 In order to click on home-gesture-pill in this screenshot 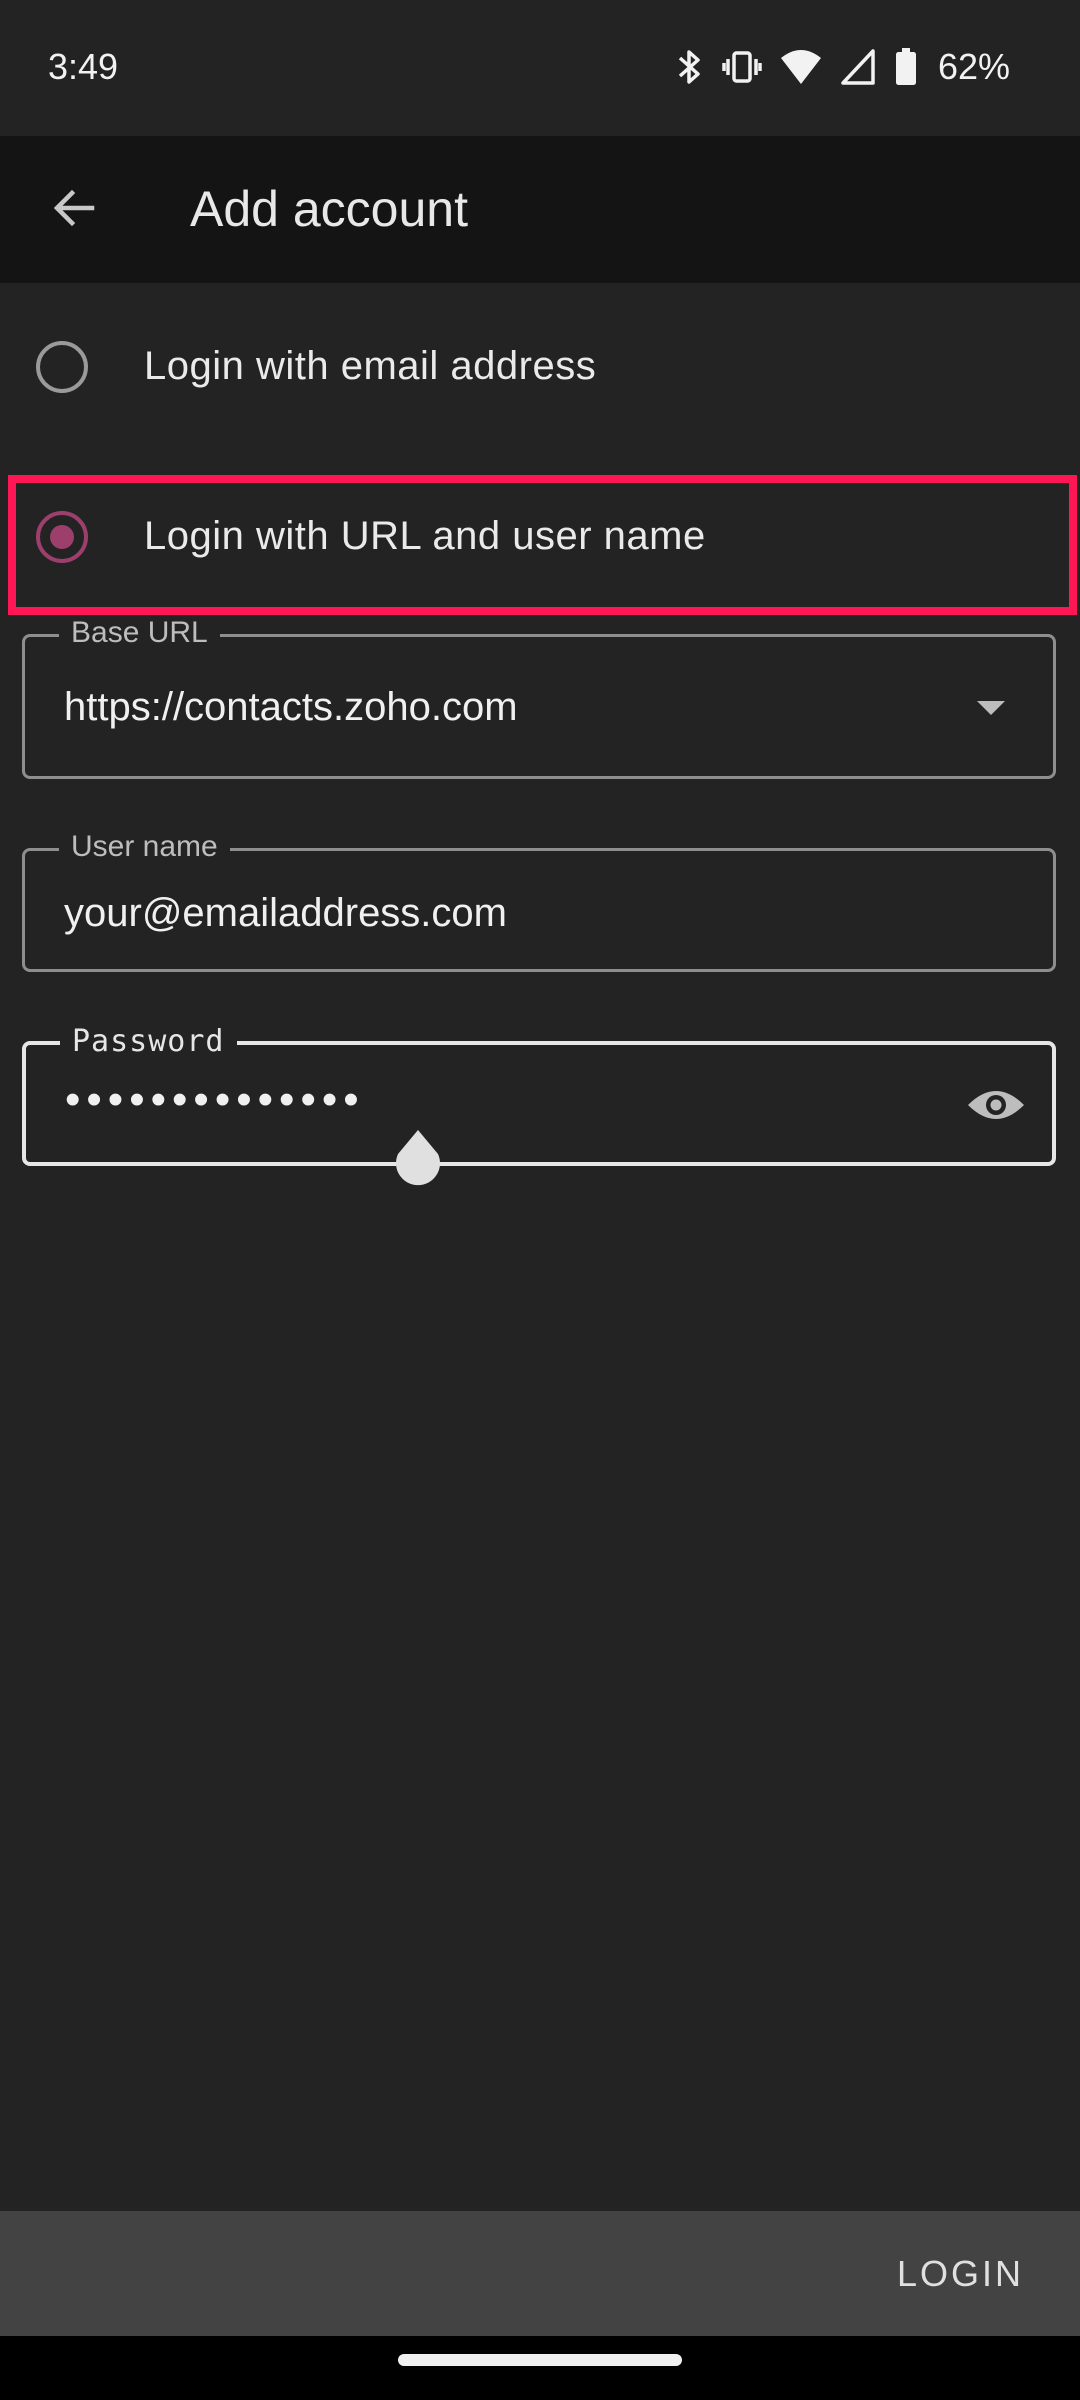, I will do `click(540, 2360)`.